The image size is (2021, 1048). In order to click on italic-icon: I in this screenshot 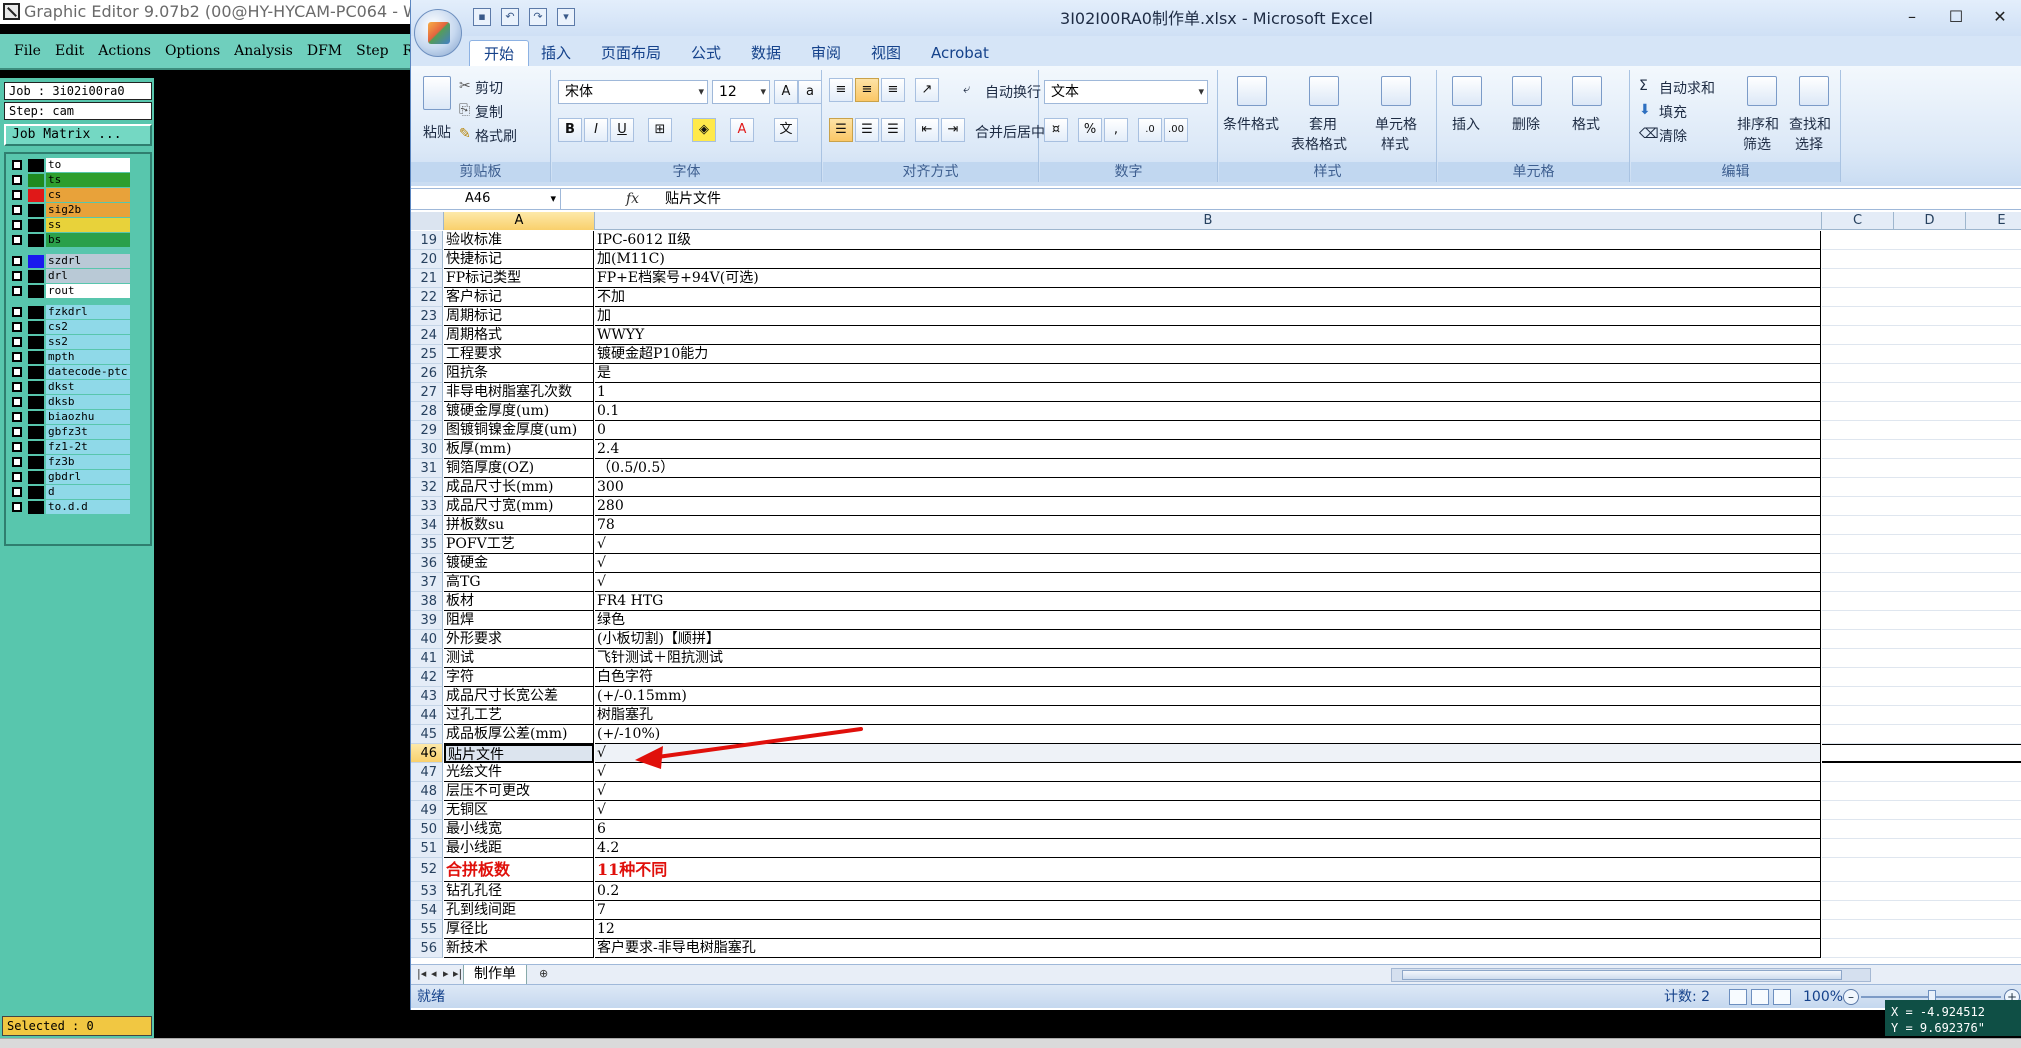, I will do `click(596, 130)`.